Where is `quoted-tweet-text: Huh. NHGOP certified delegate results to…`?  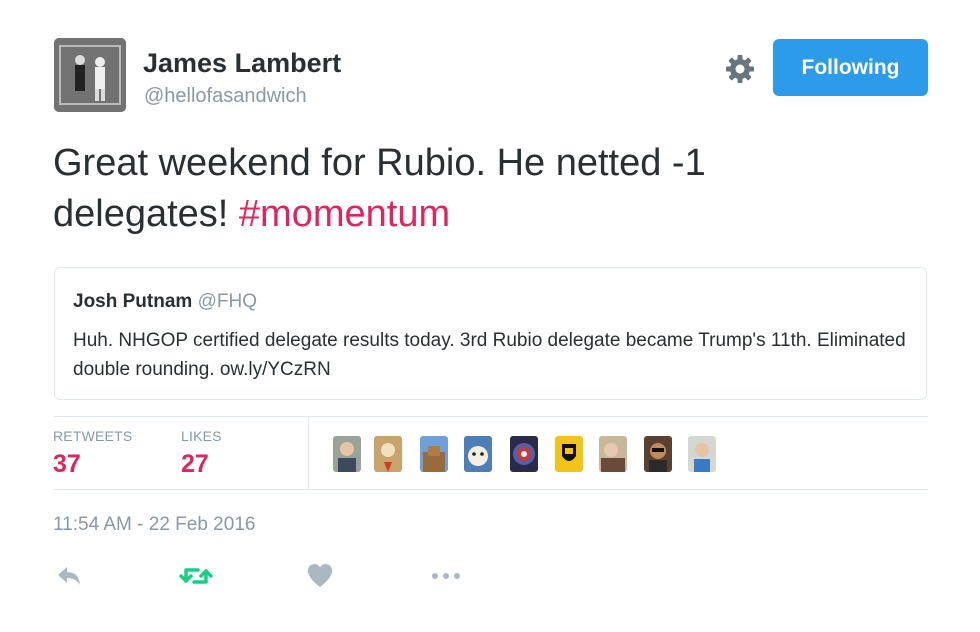
quoted-tweet-text: Huh. NHGOP certified delegate results to… is located at coordinates (489, 355).